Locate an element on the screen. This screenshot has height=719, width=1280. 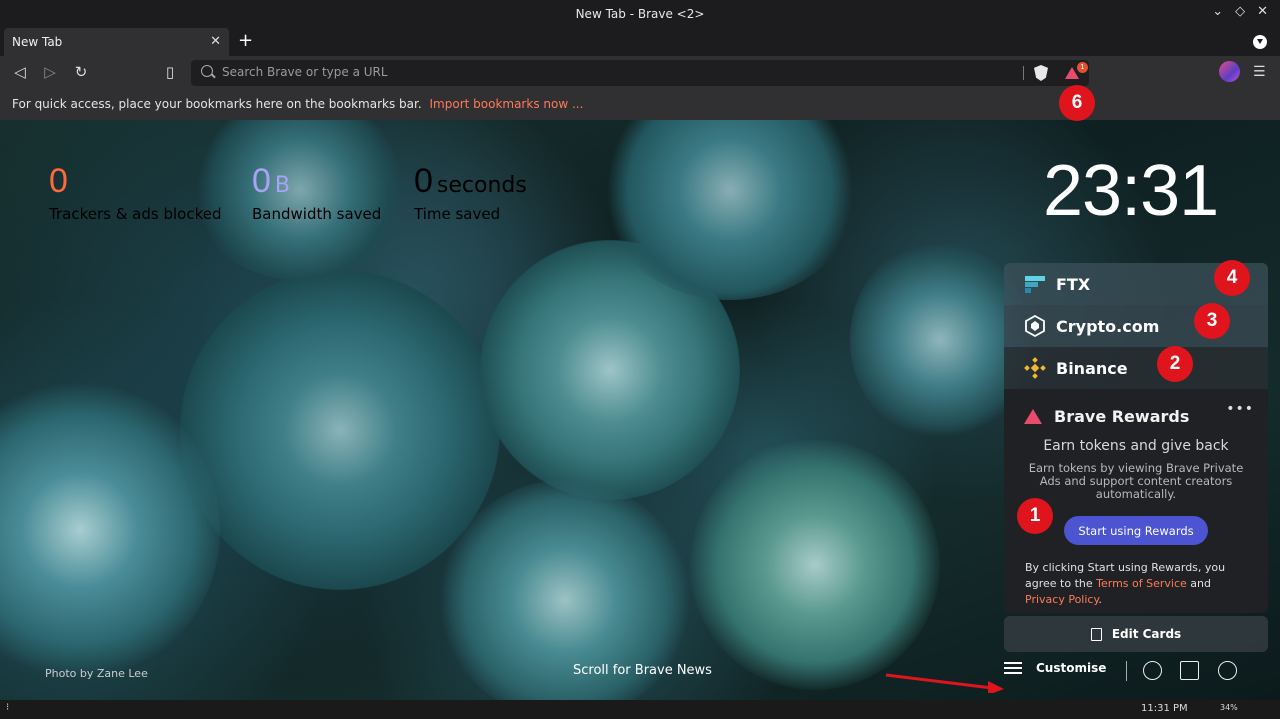
address-bar-divider is located at coordinates (1023, 73).